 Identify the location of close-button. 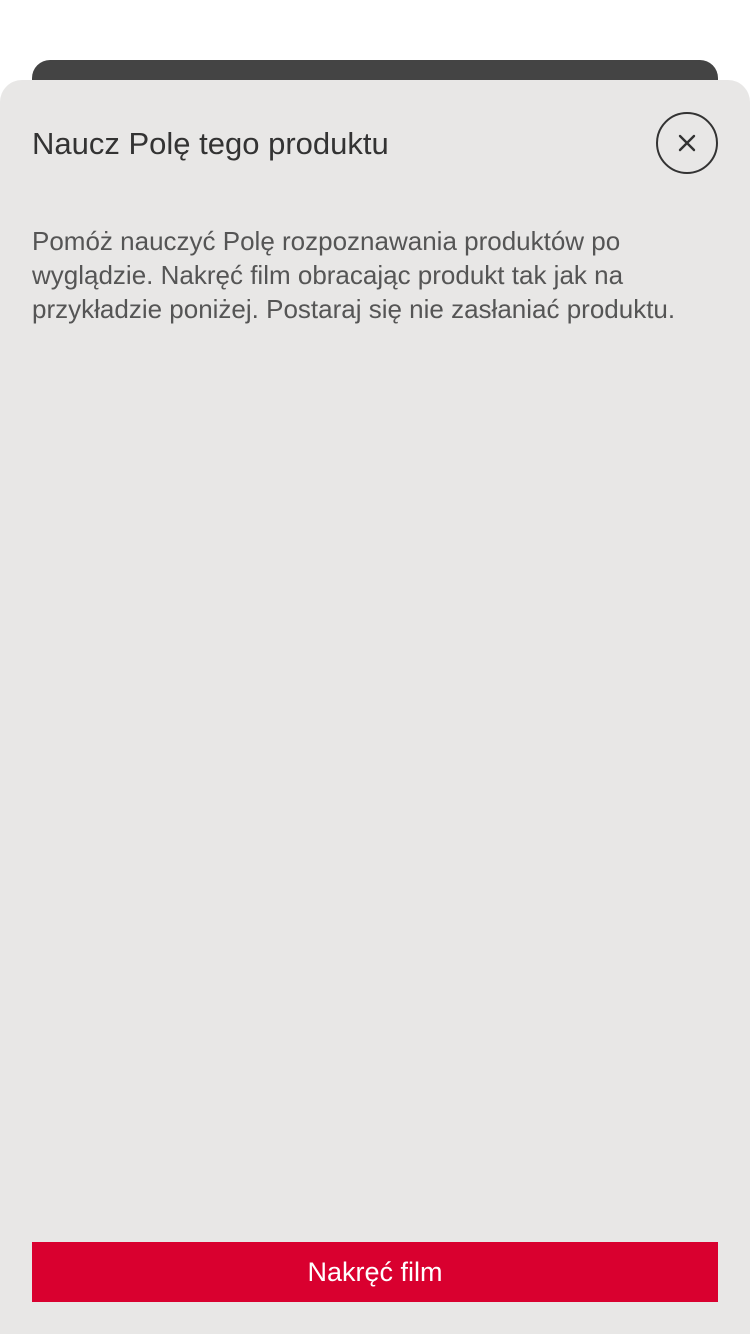
(687, 143).